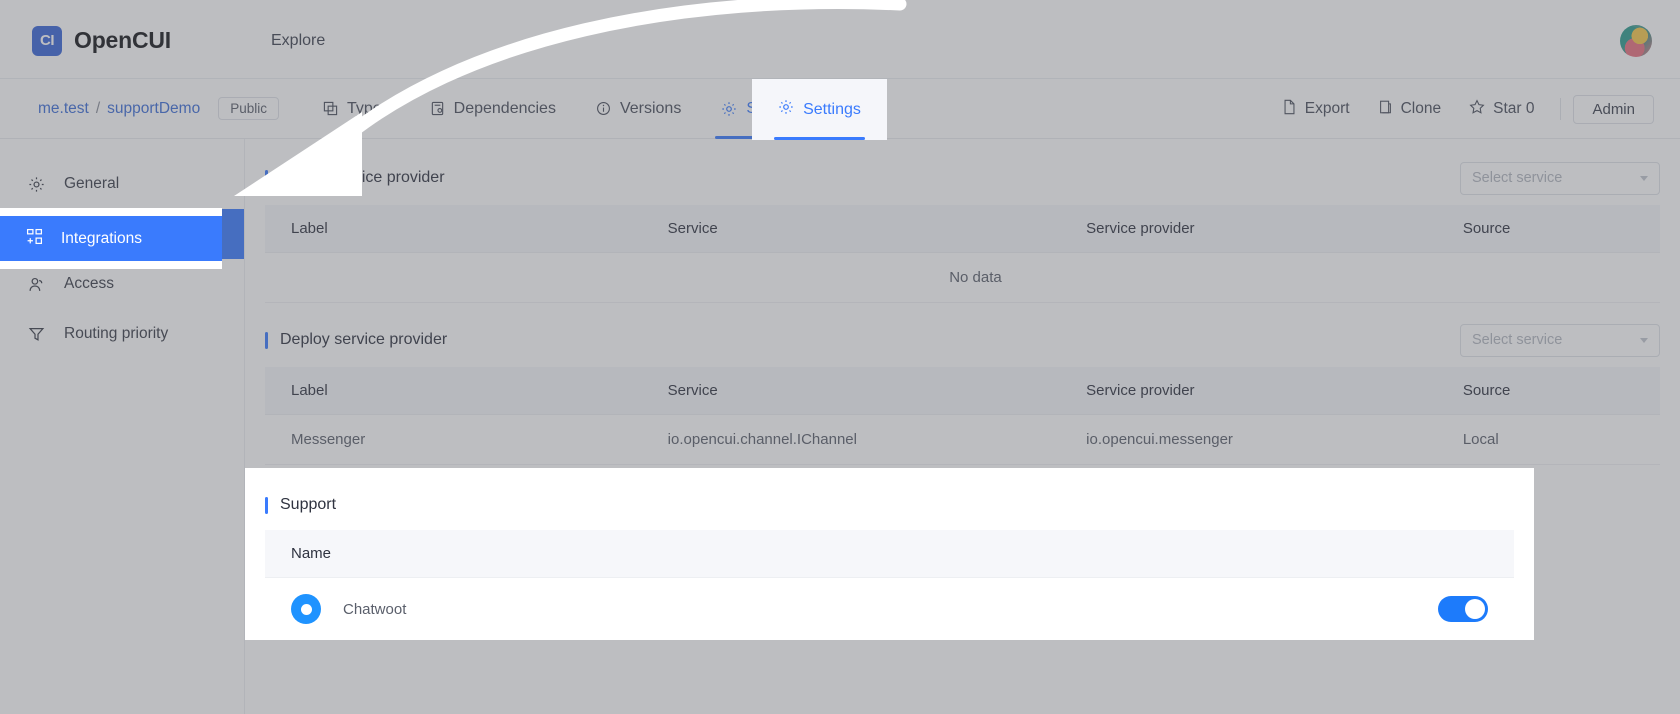 Image resolution: width=1680 pixels, height=714 pixels. I want to click on table-empty-row: No data, so click(962, 277).